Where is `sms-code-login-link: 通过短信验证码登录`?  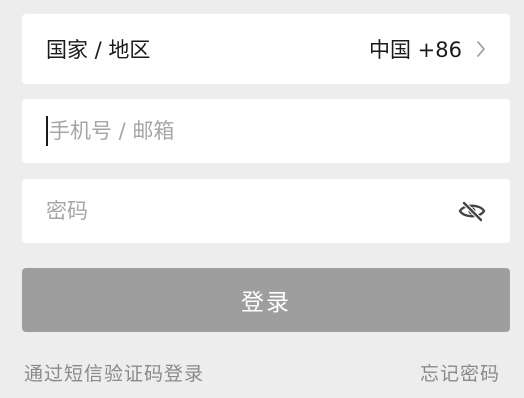
sms-code-login-link: 通过短信验证码登录 is located at coordinates (114, 374).